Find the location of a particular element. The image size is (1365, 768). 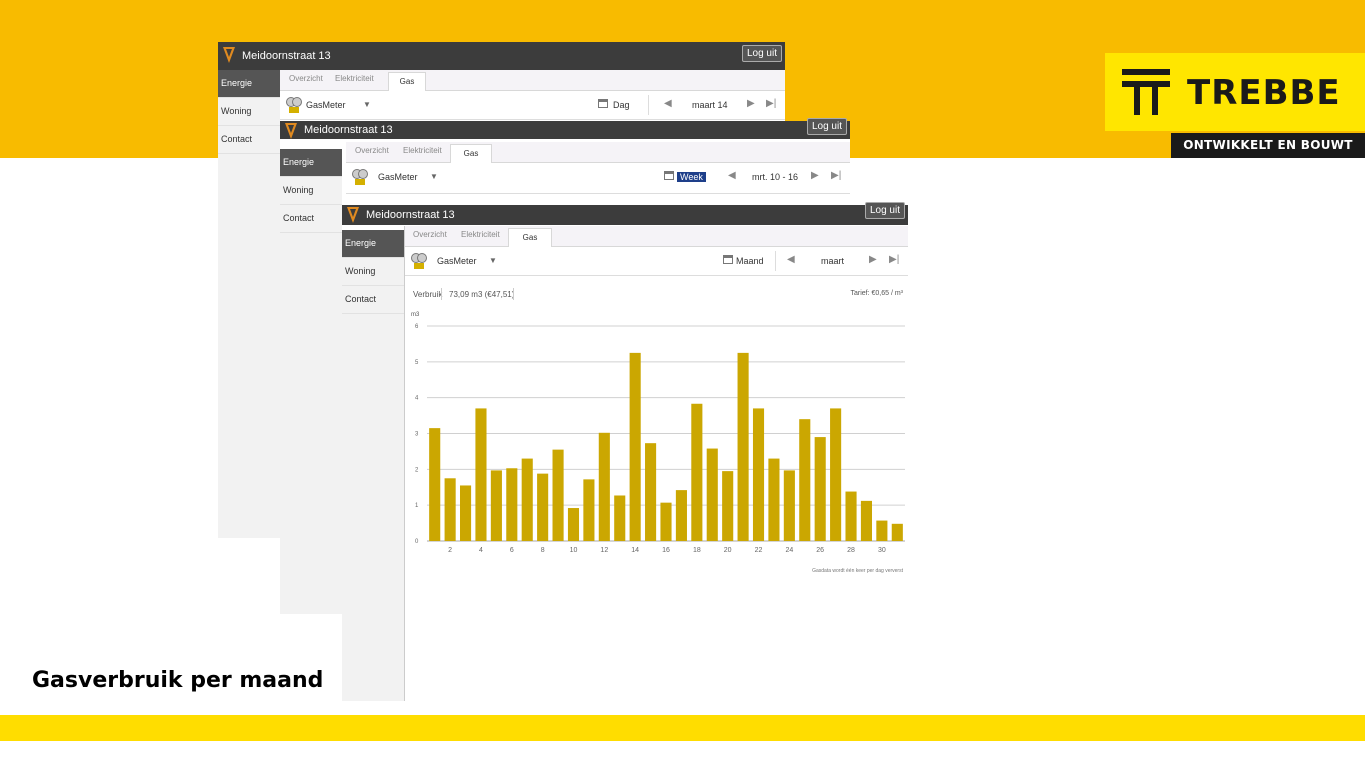

x-tick-label: 30 is located at coordinates (882, 550).